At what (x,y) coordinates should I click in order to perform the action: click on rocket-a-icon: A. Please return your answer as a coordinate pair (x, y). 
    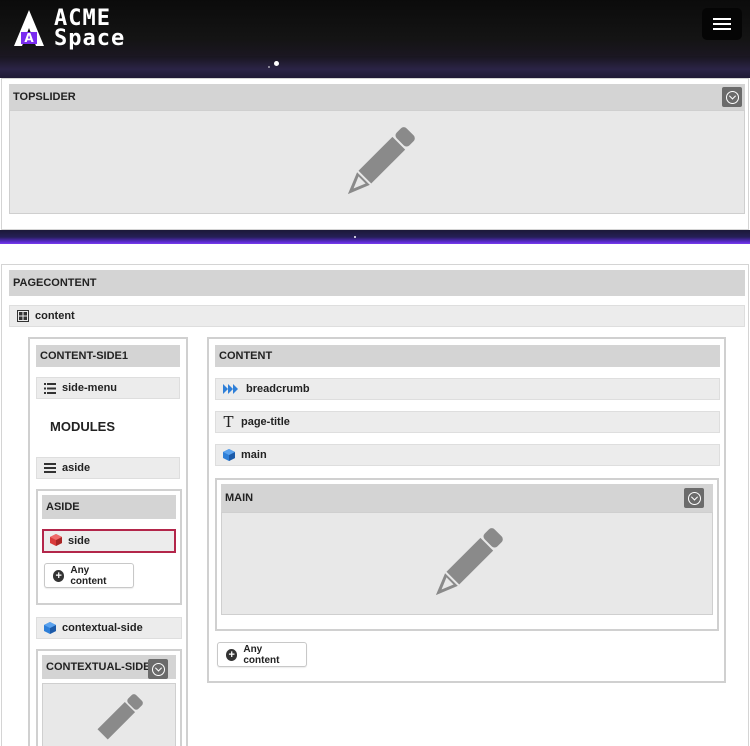
    Looking at the image, I should click on (29, 28).